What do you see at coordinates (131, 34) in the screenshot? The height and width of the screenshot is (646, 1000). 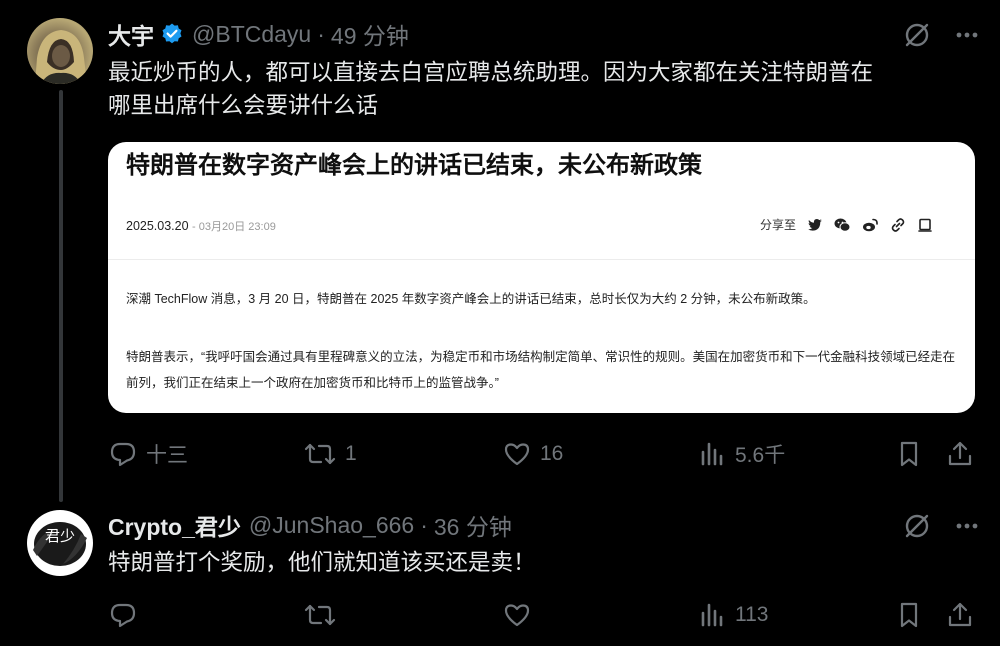 I see `author-name: 大宇` at bounding box center [131, 34].